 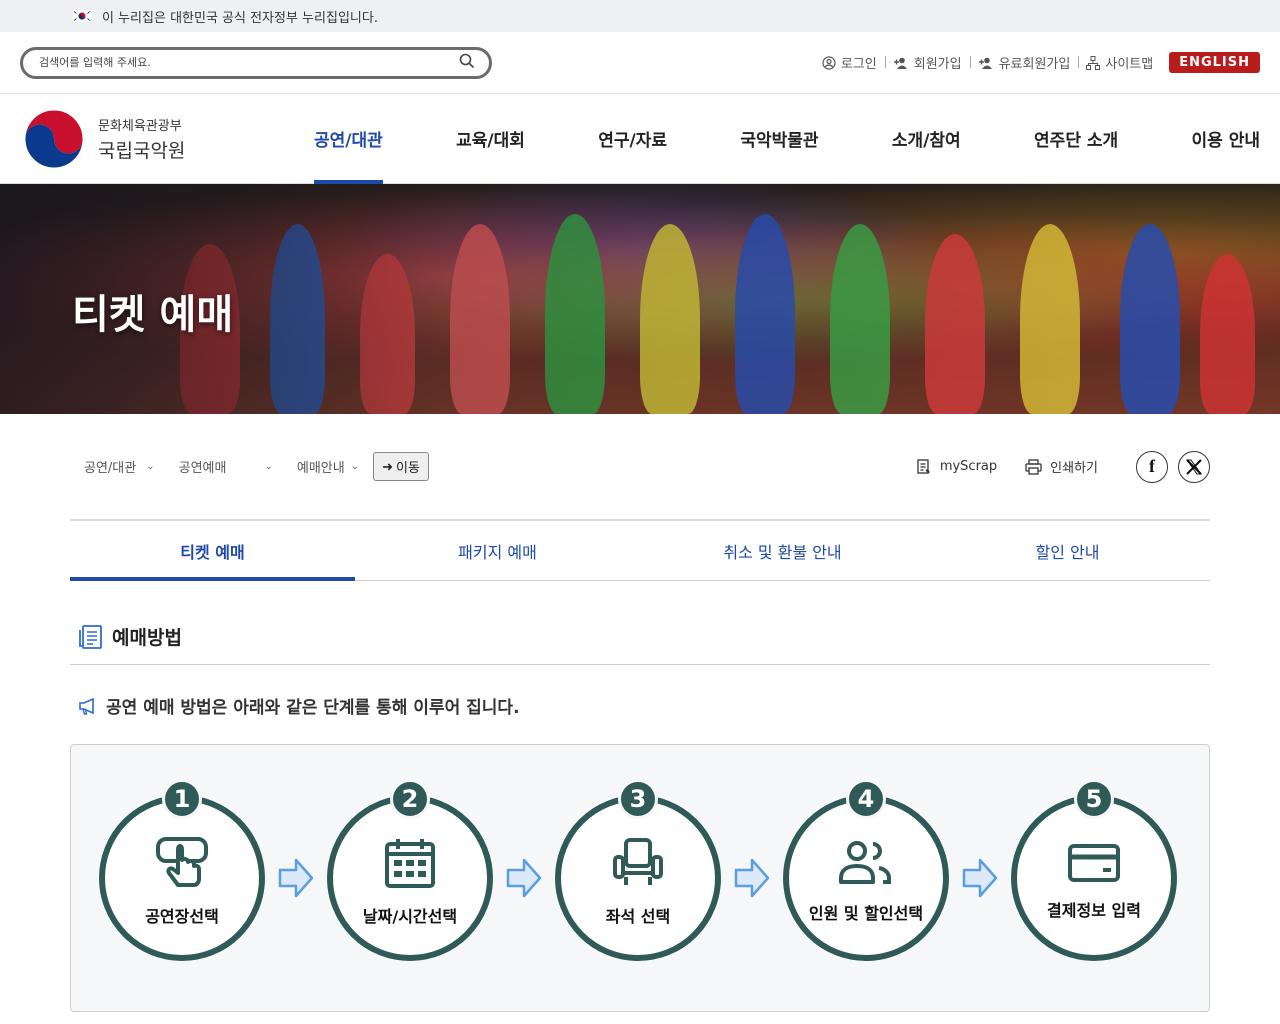 I want to click on gov-banner-text: 이 누리집은 대한민국 공식 전자정부 누리집입니다., so click(x=240, y=18).